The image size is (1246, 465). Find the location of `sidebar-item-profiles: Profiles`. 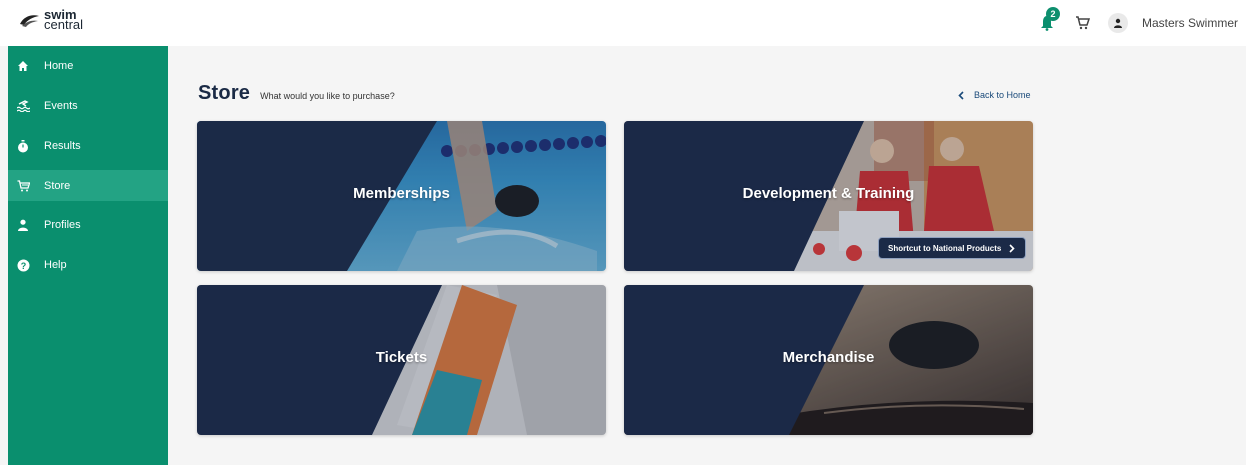

sidebar-item-profiles: Profiles is located at coordinates (88, 225).